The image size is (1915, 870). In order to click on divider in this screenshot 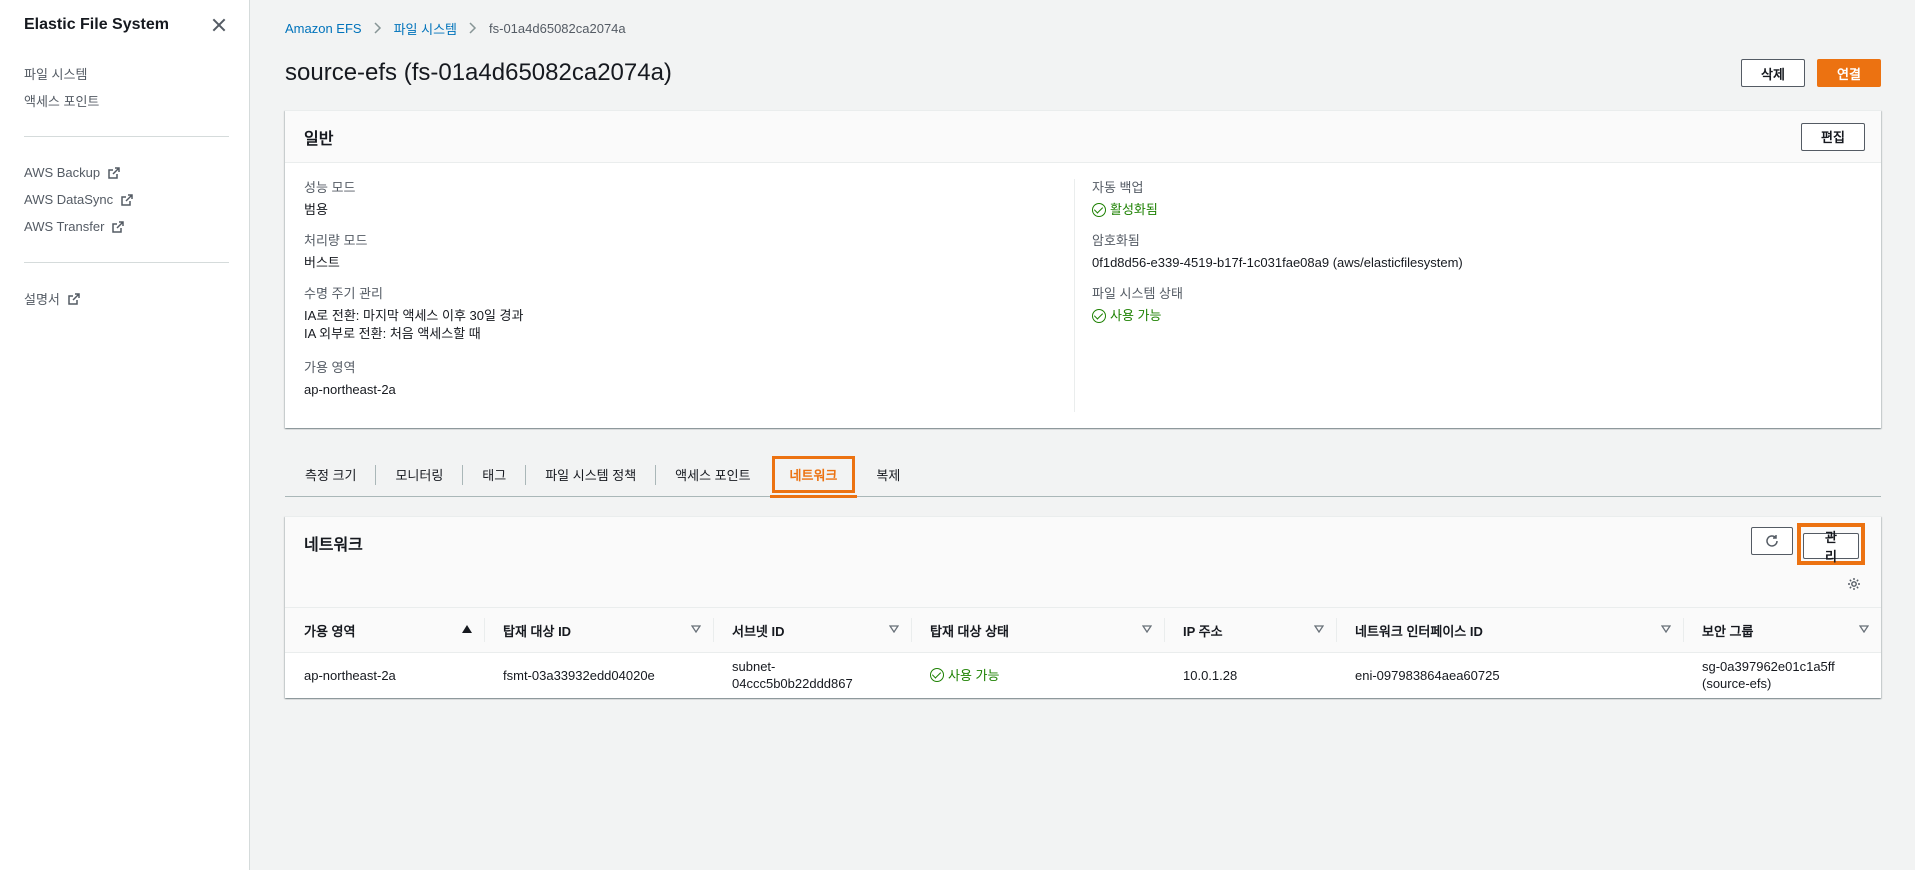, I will do `click(126, 136)`.